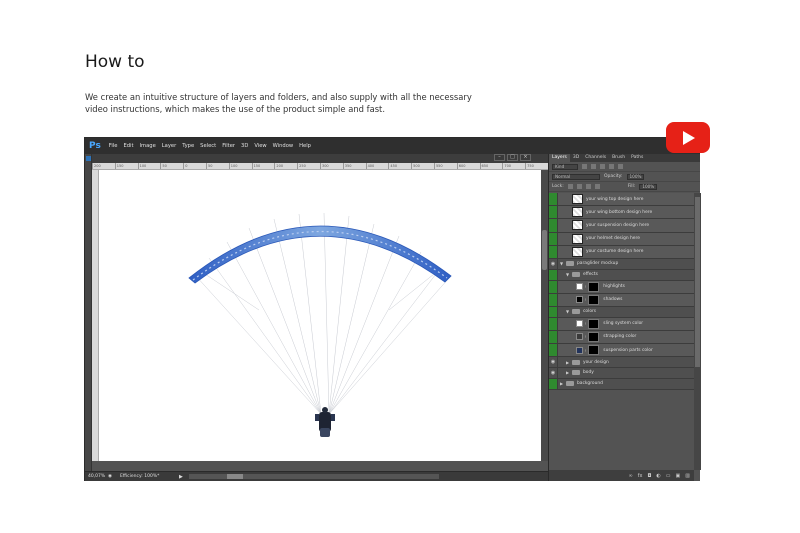 This screenshot has width=800, height=533. I want to click on menu-view: View, so click(260, 146).